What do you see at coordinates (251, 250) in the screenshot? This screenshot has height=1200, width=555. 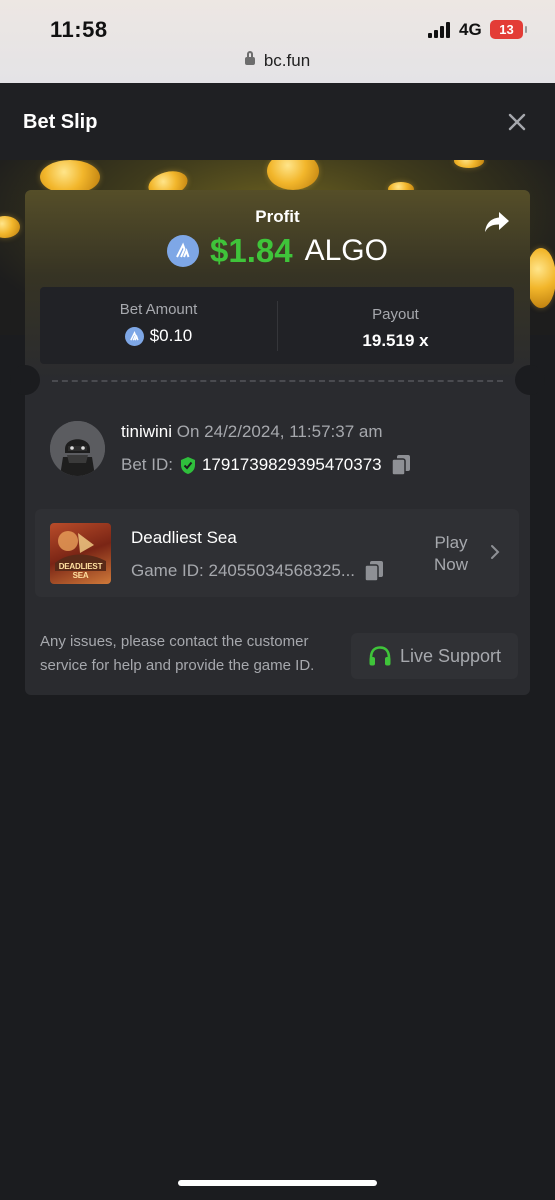 I see `profit-amount: $1.84` at bounding box center [251, 250].